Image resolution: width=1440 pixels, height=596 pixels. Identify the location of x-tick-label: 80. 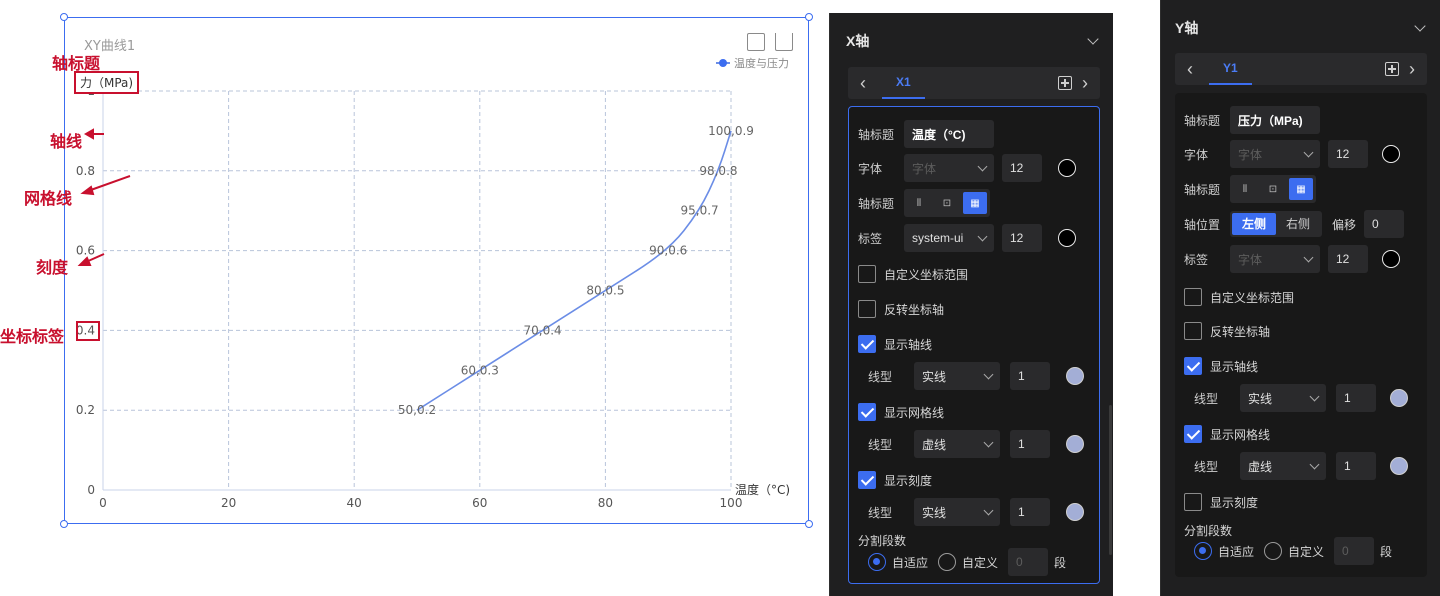
(605, 503).